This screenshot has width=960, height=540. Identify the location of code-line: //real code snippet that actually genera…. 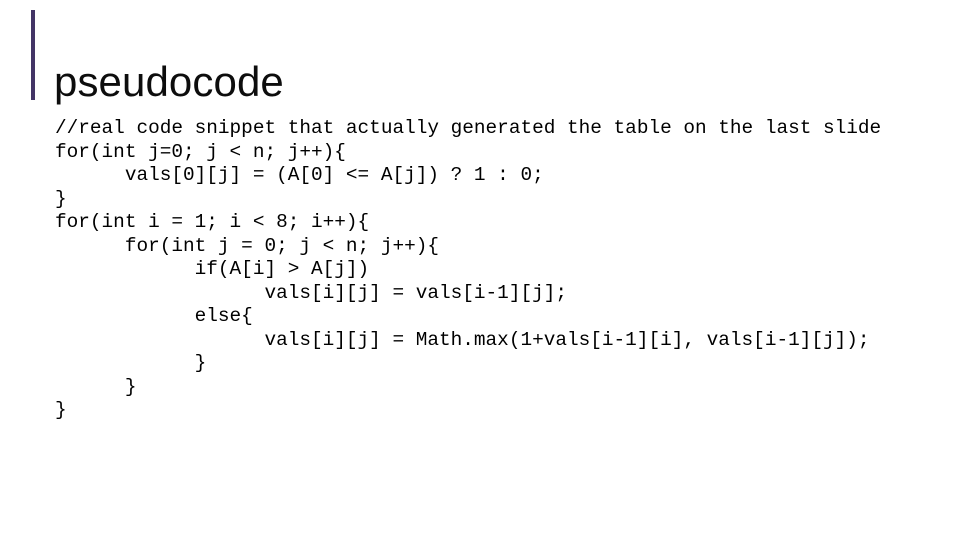
(468, 128).